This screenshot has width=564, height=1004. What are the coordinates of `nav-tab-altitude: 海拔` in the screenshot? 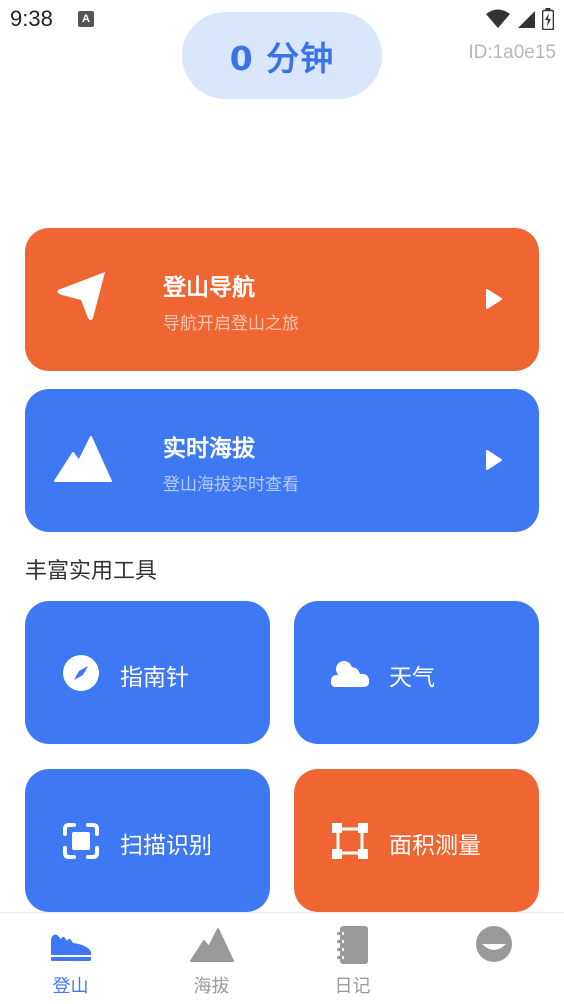 It's located at (211, 958).